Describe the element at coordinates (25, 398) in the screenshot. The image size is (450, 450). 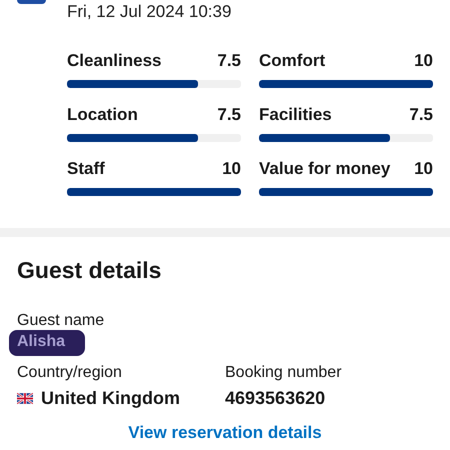
I see `flag-icon` at that location.